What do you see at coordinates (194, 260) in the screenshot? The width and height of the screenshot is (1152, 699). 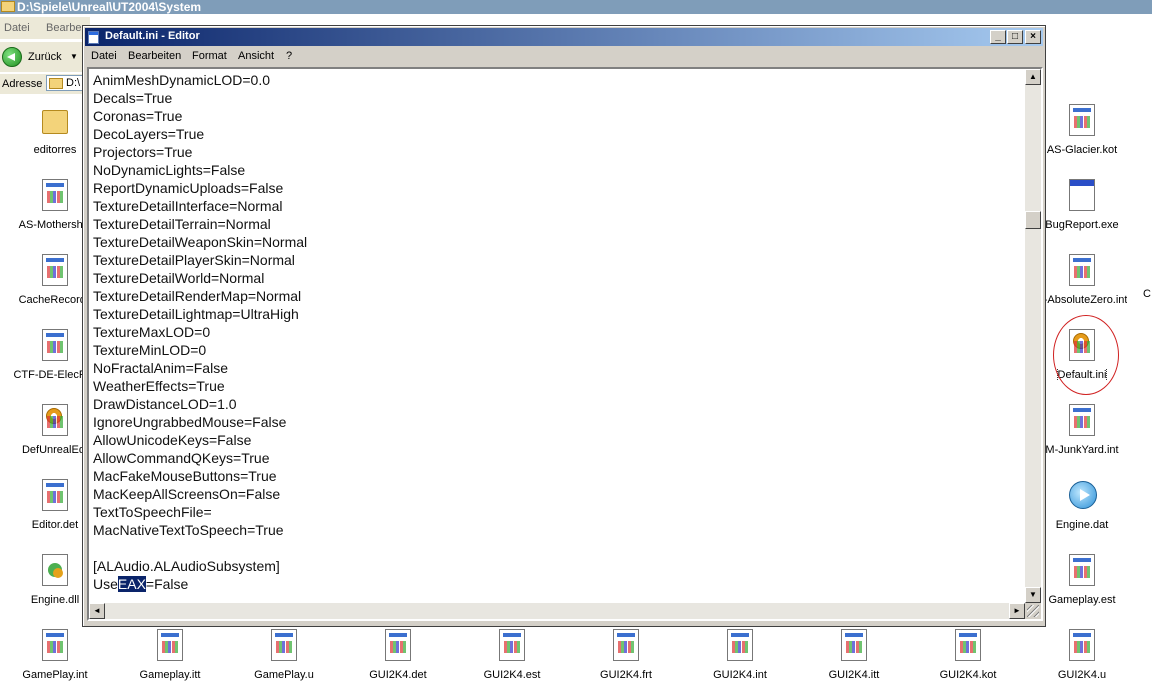 I see `text-line: TextureDetailPlayerSkin=Normal` at bounding box center [194, 260].